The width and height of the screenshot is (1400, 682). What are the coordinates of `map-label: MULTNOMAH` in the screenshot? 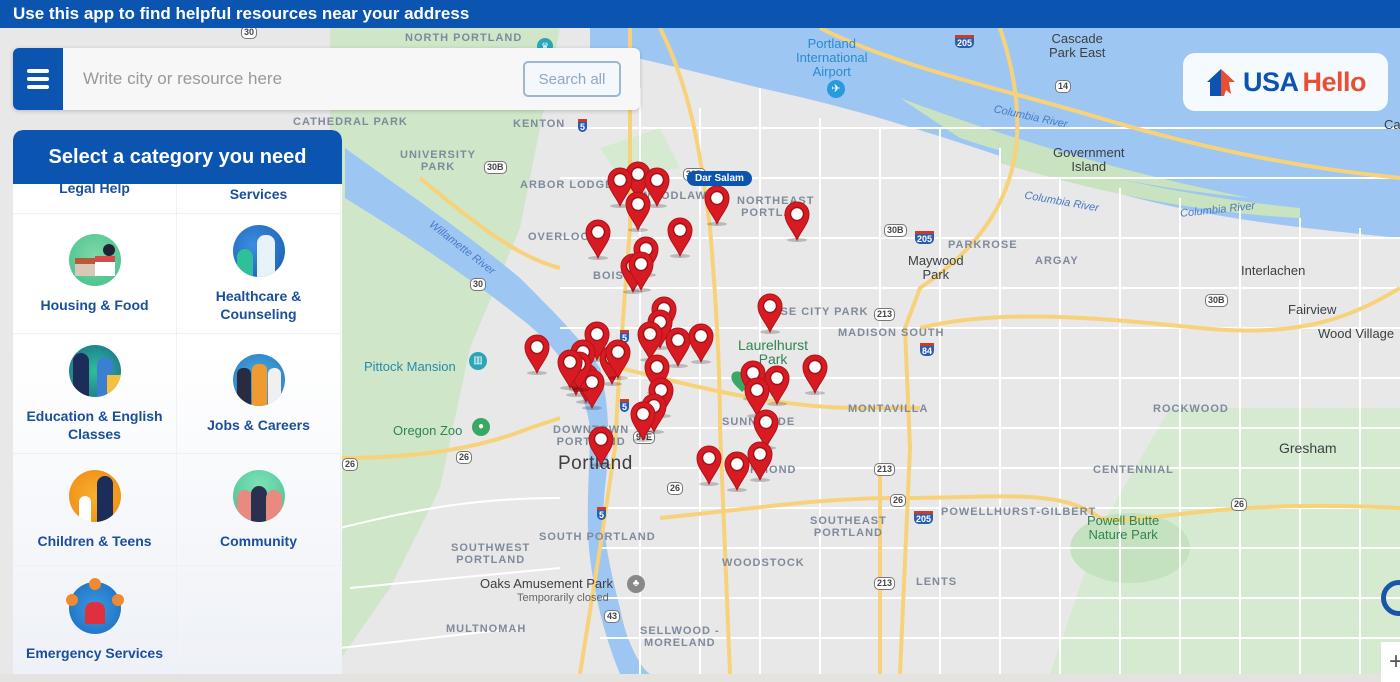 It's located at (486, 629).